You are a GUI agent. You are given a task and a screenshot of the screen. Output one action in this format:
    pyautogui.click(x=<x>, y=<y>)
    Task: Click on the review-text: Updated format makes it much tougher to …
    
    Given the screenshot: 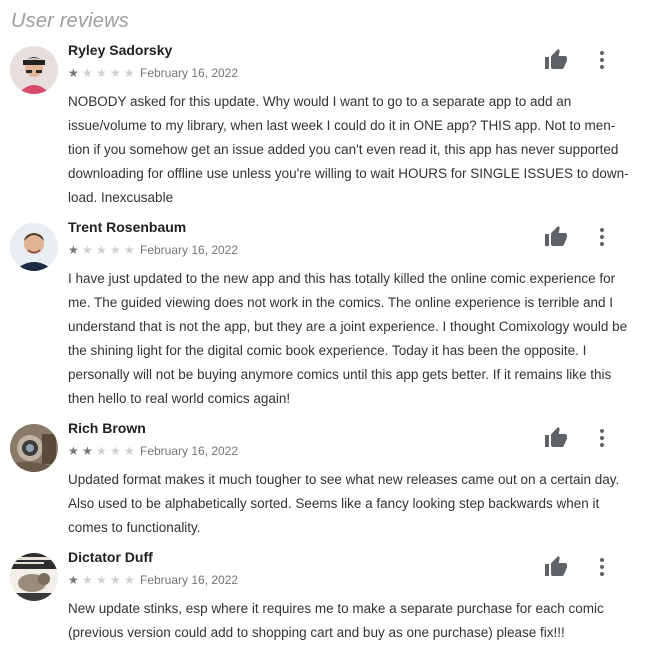 What is the action you would take?
    pyautogui.click(x=344, y=503)
    